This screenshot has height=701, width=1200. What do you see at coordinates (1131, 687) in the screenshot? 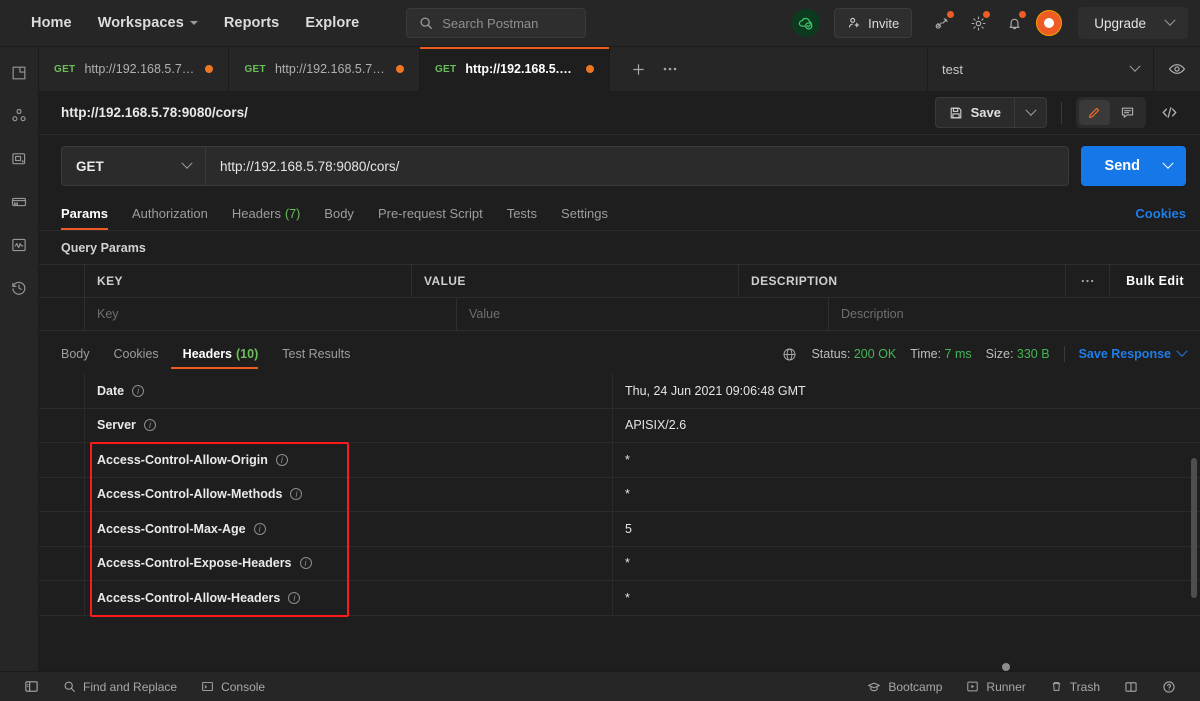
I see `layout-icon` at bounding box center [1131, 687].